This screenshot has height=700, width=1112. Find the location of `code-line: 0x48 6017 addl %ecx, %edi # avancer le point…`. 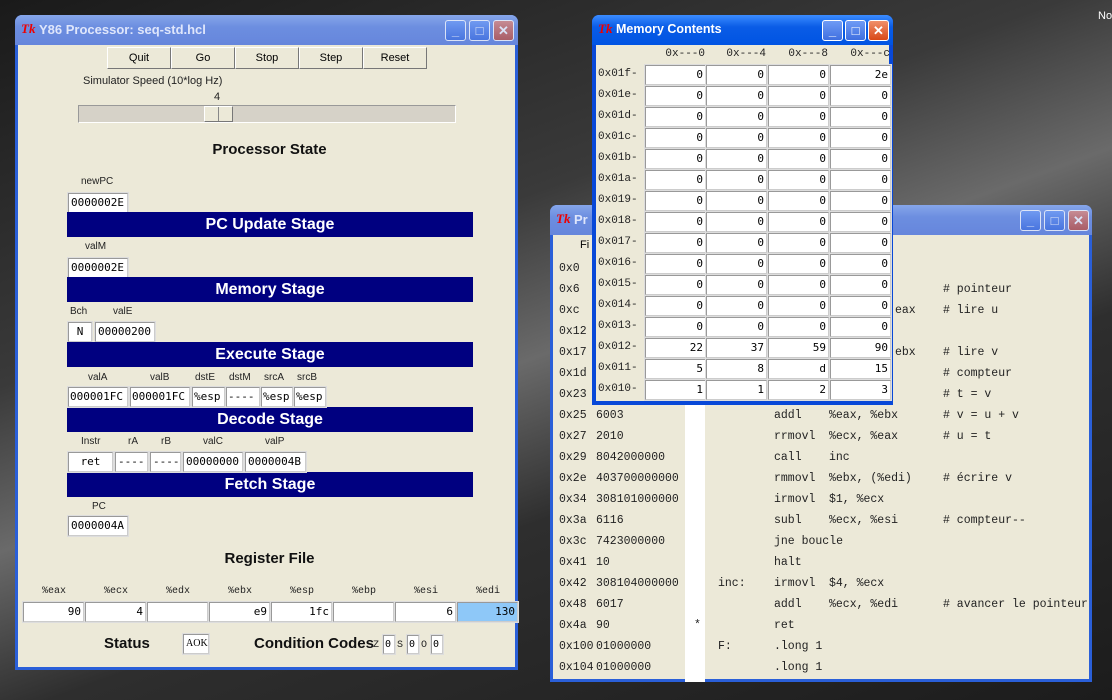

code-line: 0x48 6017 addl %ecx, %edi # avancer le point… is located at coordinates (823, 608).